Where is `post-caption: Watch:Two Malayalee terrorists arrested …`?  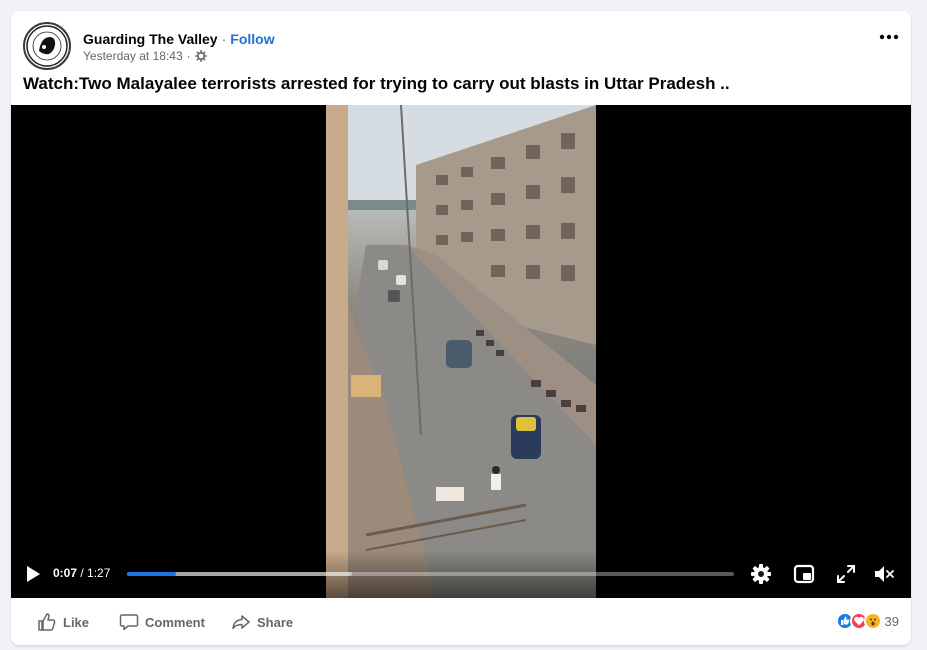 post-caption: Watch:Two Malayalee terrorists arrested … is located at coordinates (376, 83).